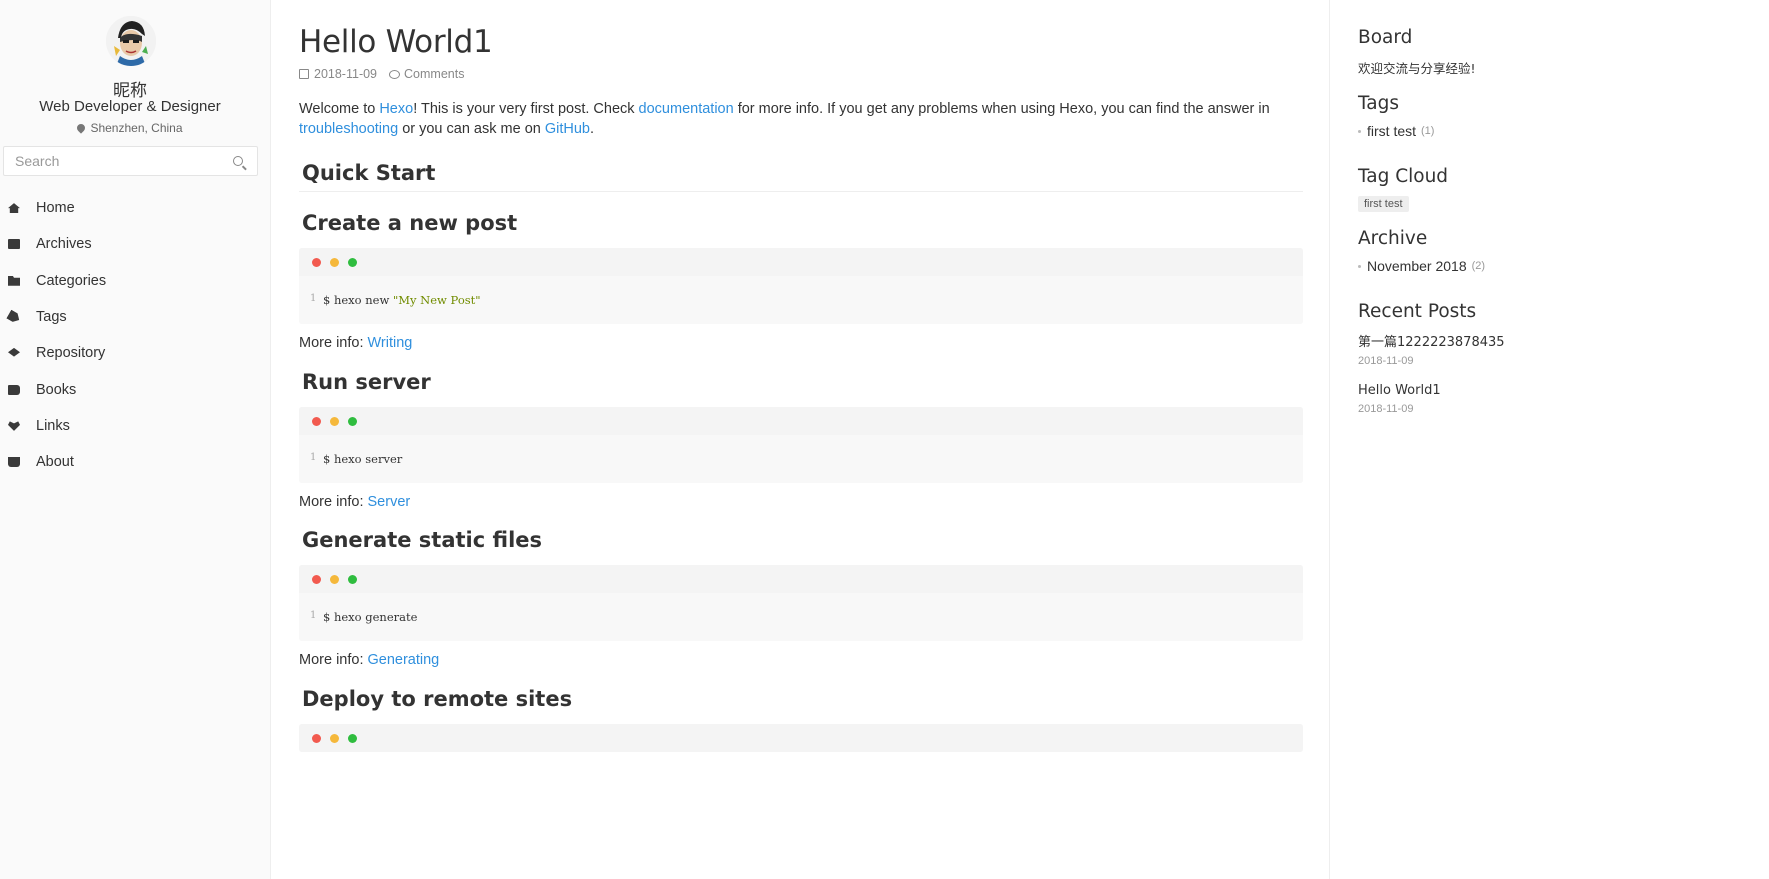 Image resolution: width=1769 pixels, height=879 pixels. What do you see at coordinates (1428, 131) in the screenshot?
I see `tag-count: (1)` at bounding box center [1428, 131].